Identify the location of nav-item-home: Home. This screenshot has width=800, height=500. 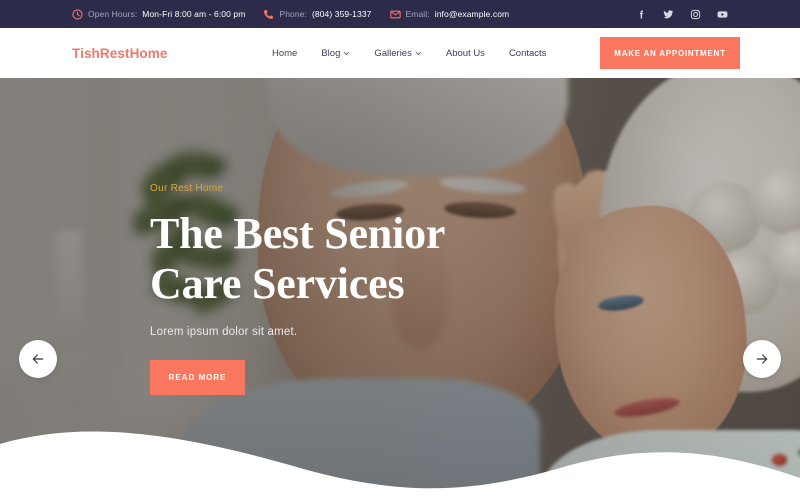
(290, 53).